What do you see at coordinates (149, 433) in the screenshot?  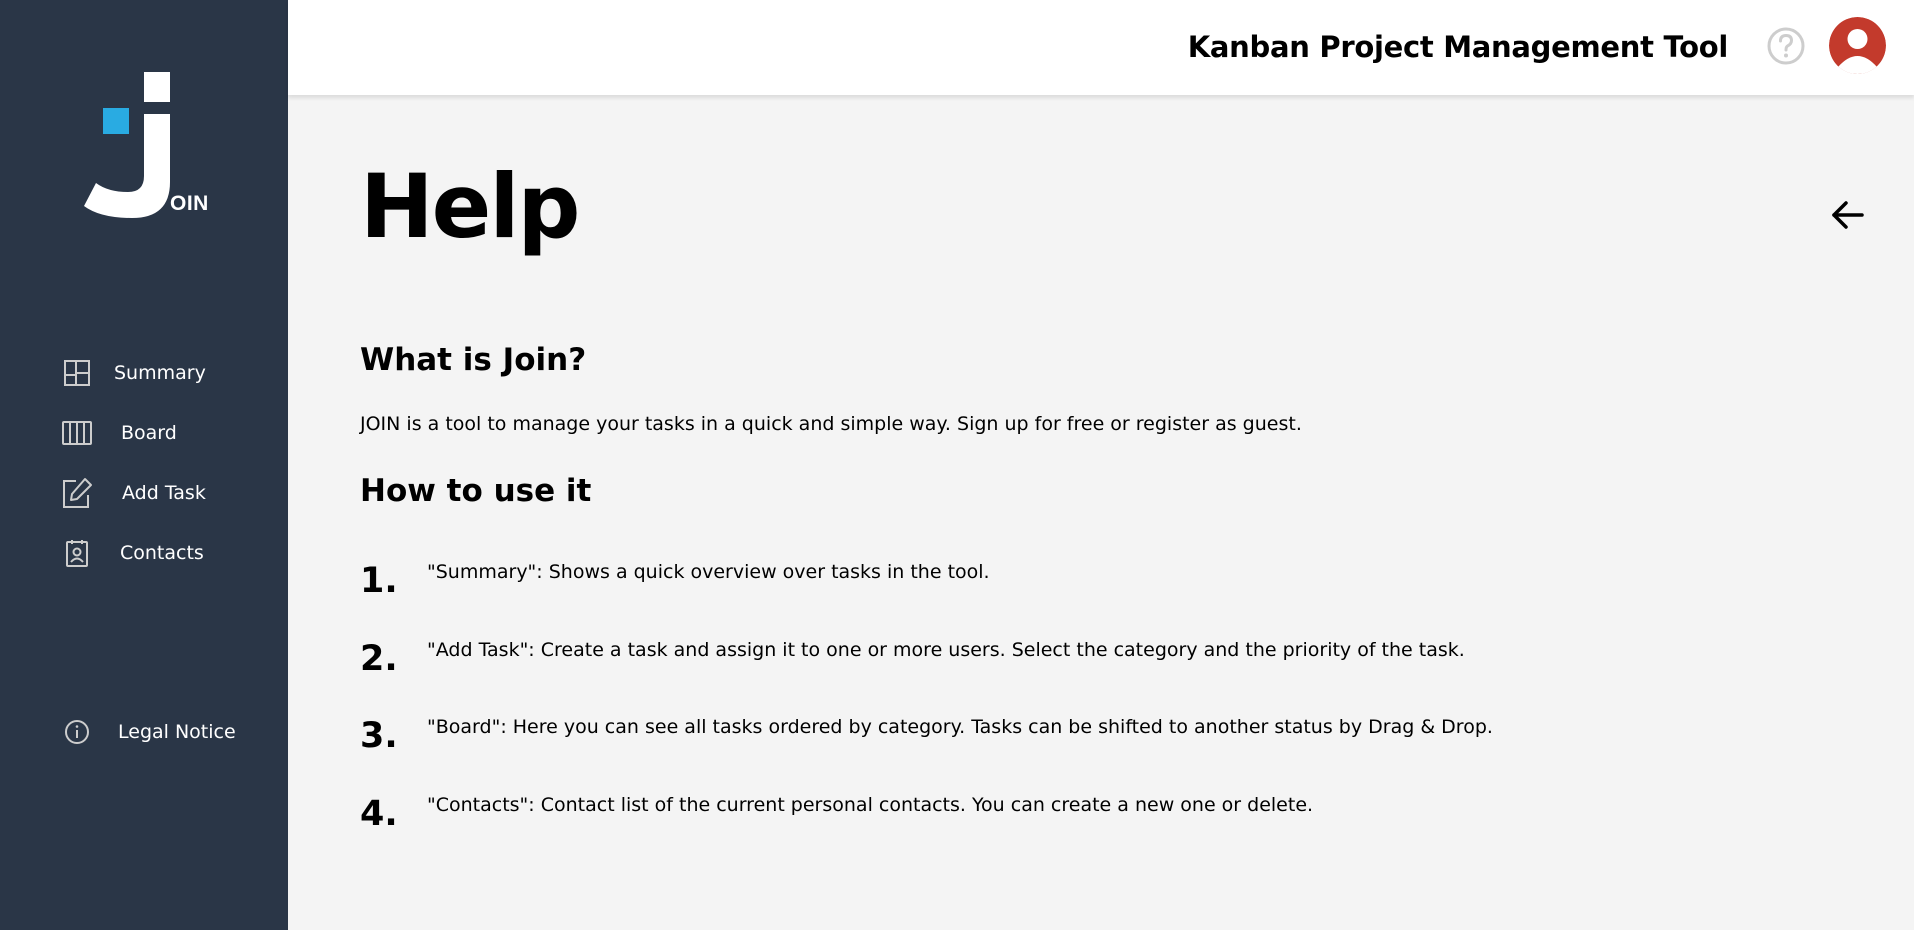 I see `sidebar-item-label: Board` at bounding box center [149, 433].